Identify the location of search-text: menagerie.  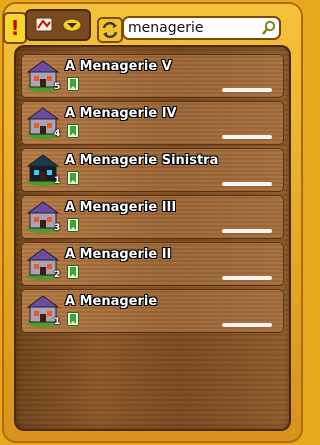
(166, 28).